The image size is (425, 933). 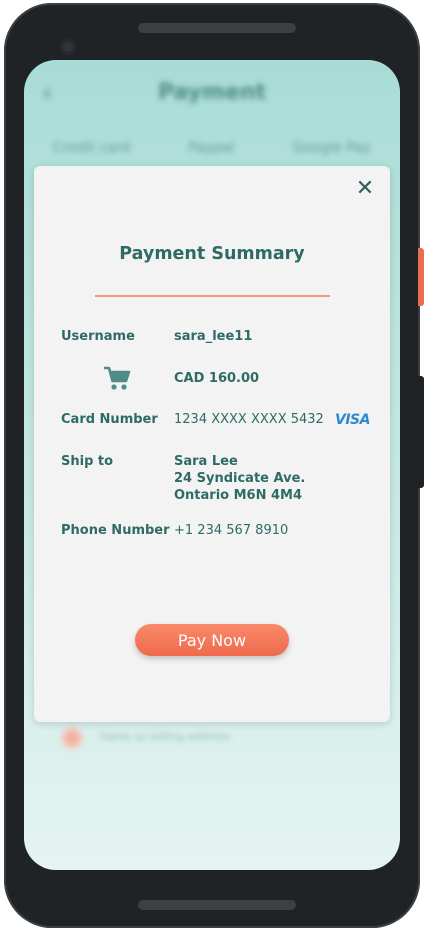 I want to click on card-number-label: Card Number, so click(x=109, y=419).